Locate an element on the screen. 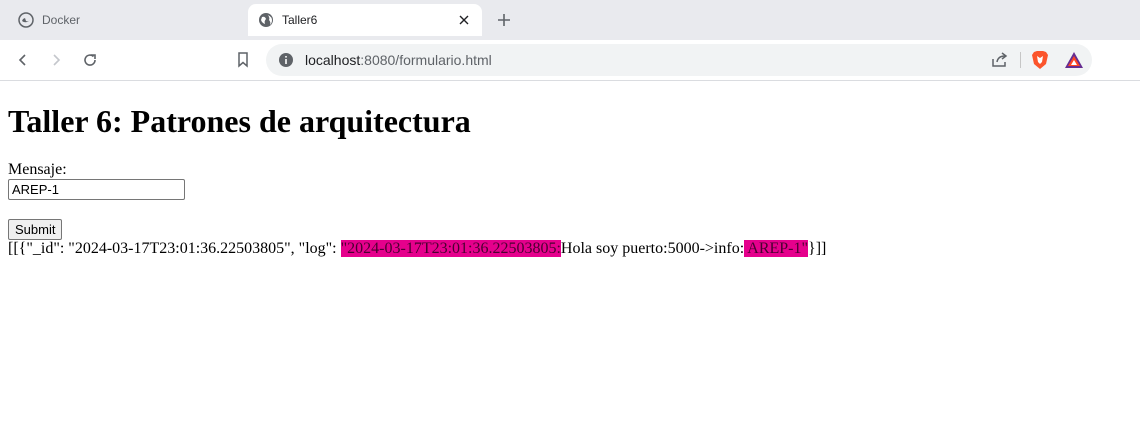 This screenshot has height=427, width=1140. message-label: Mensaje: is located at coordinates (37, 169).